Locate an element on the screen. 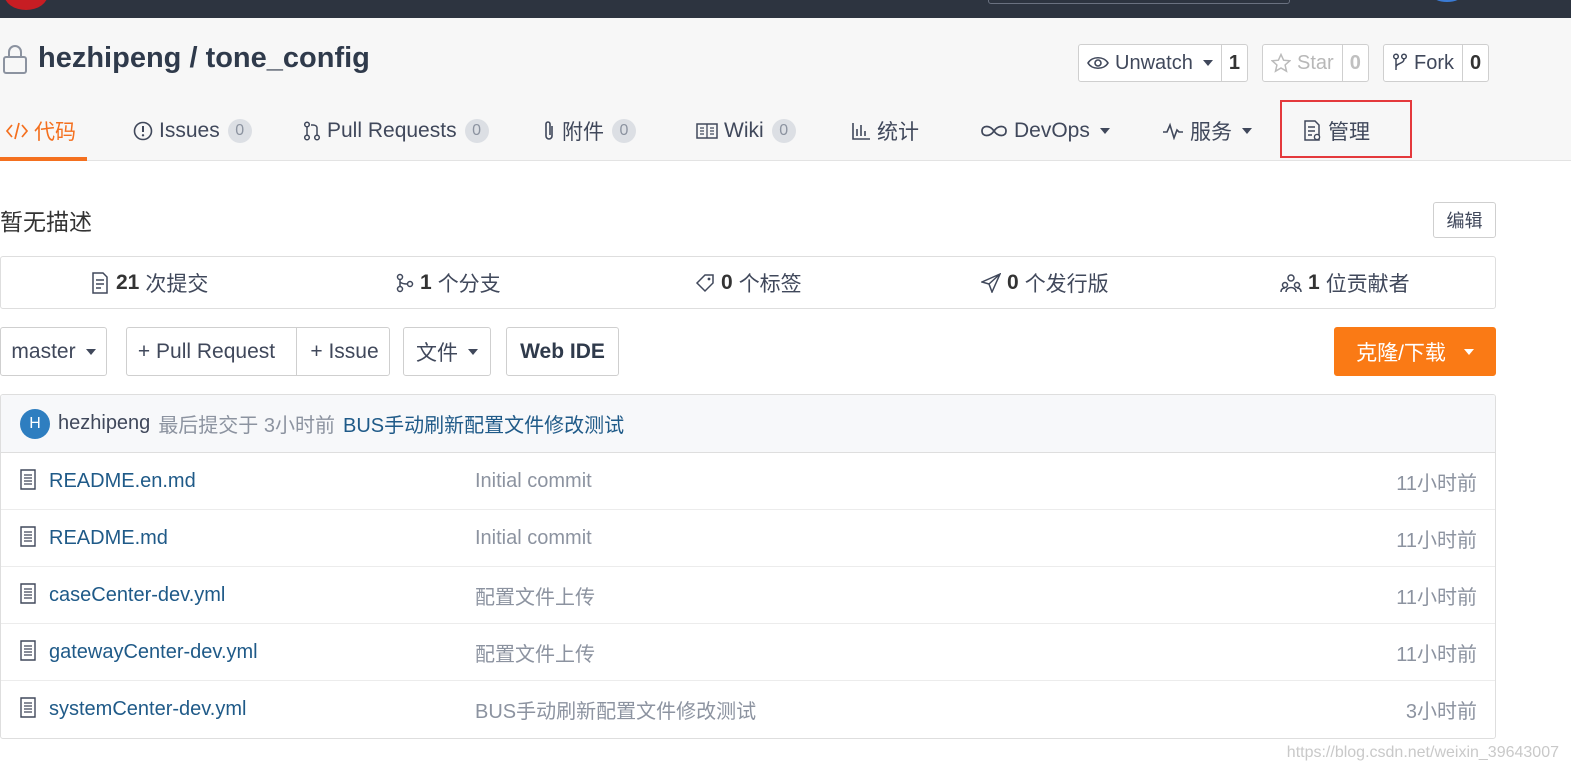  tab-label: Wiki is located at coordinates (744, 130).